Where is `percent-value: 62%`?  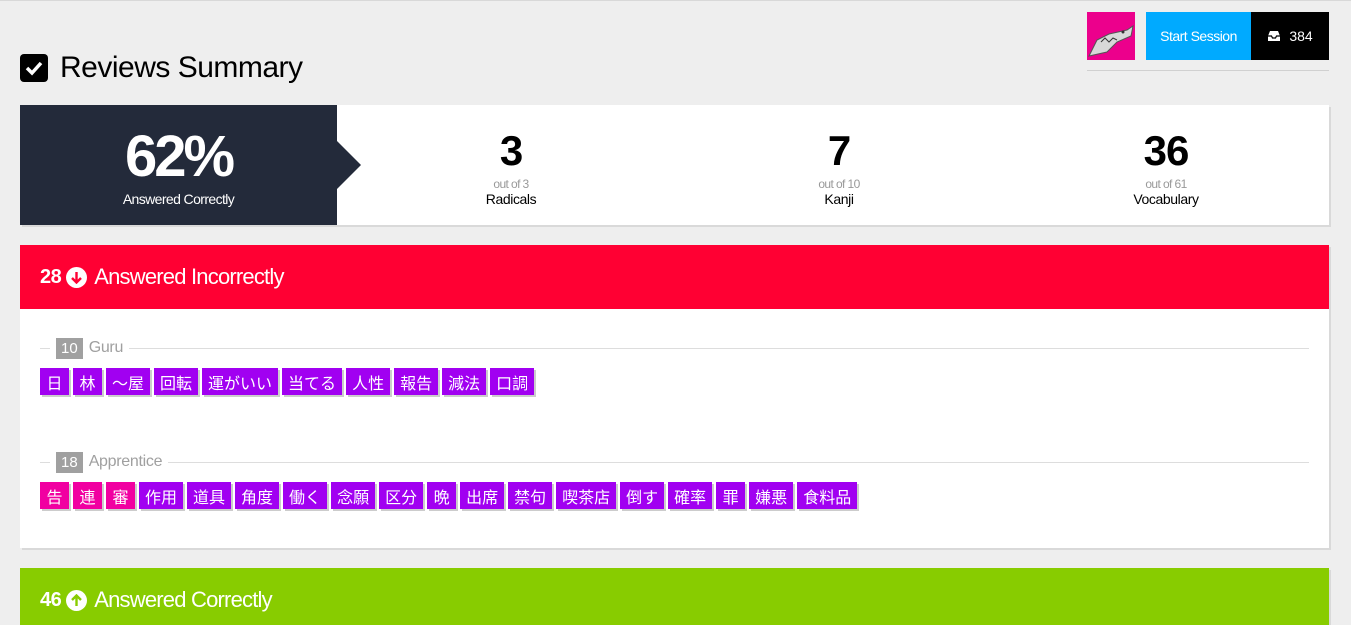
percent-value: 62% is located at coordinates (179, 156).